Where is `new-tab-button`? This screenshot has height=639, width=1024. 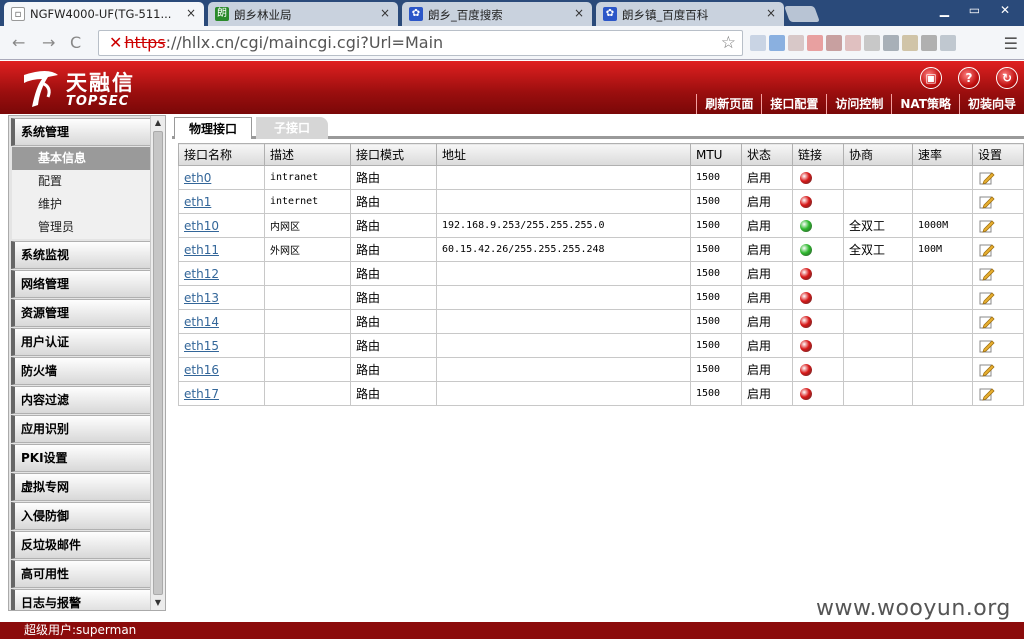
new-tab-button is located at coordinates (802, 14).